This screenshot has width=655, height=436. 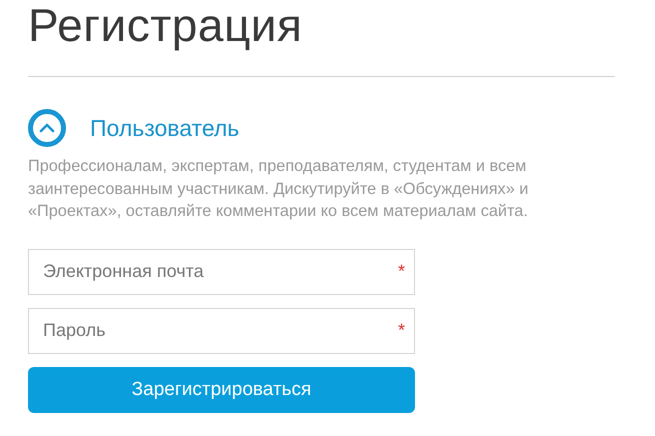 What do you see at coordinates (279, 189) in the screenshot?
I see `section-description: Профессионалам, экспертам, преподавателям, студентам и всем заинтересованным участникам. Дискутируйте в «Обсуждениях» и «Проектах», оставляйте комментарии ко всем материалам сайта.` at bounding box center [279, 189].